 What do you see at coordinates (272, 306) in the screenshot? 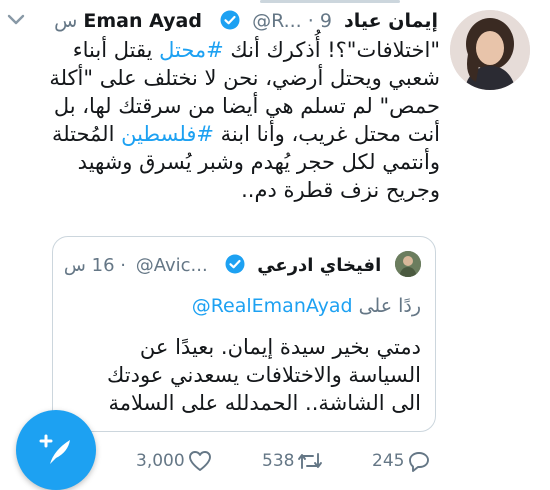
I see `mention-link: @RealEmanAyad` at bounding box center [272, 306].